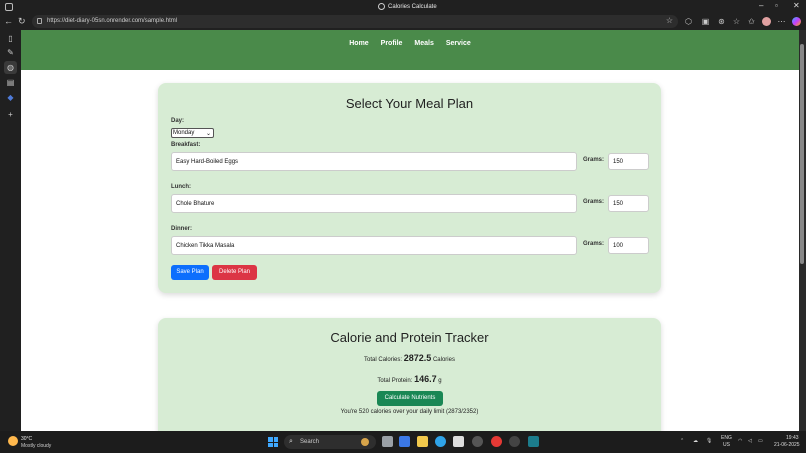 Image resolution: width=806 pixels, height=453 pixels. I want to click on nav-link-meals: Meals, so click(423, 43).